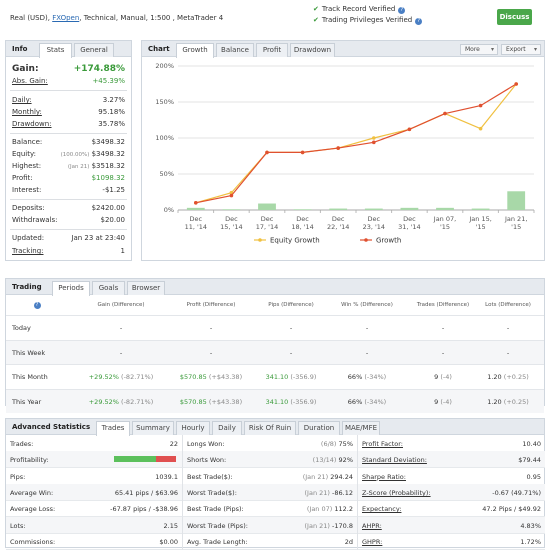  Describe the element at coordinates (94, 50) in the screenshot. I see `tab-general: General` at that location.